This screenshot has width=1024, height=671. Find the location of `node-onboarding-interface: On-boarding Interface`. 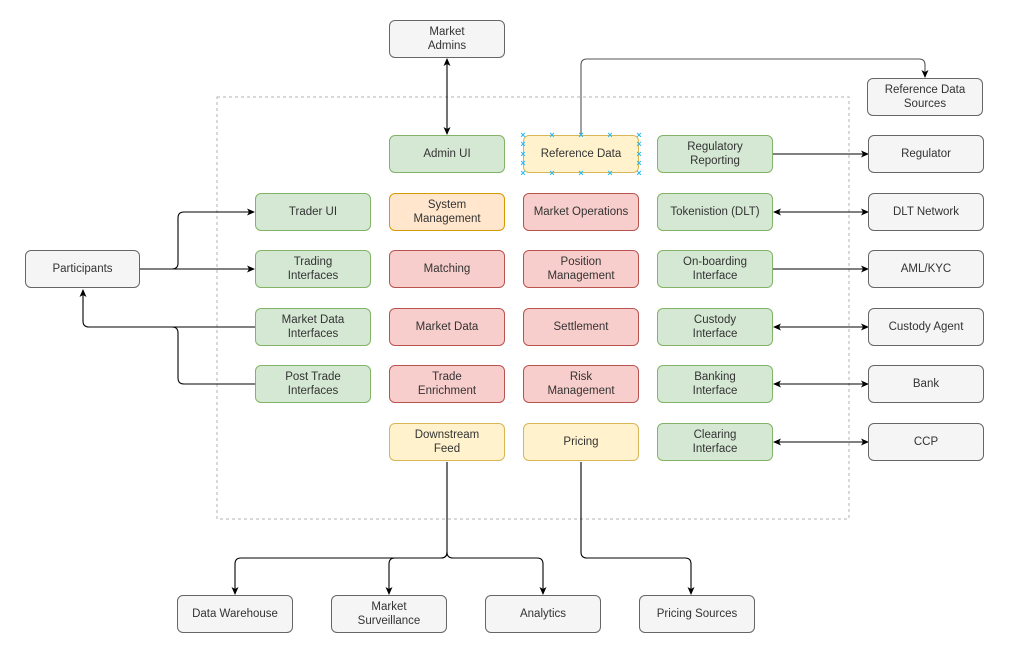

node-onboarding-interface: On-boarding Interface is located at coordinates (715, 269).